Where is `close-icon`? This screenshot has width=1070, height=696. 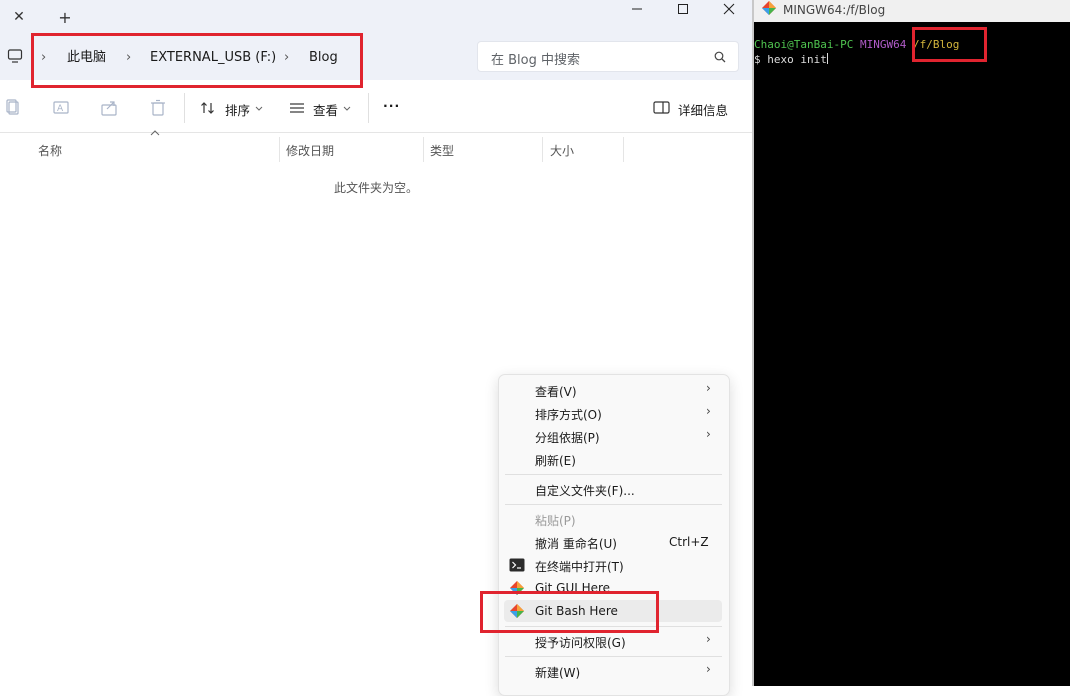 close-icon is located at coordinates (729, 9).